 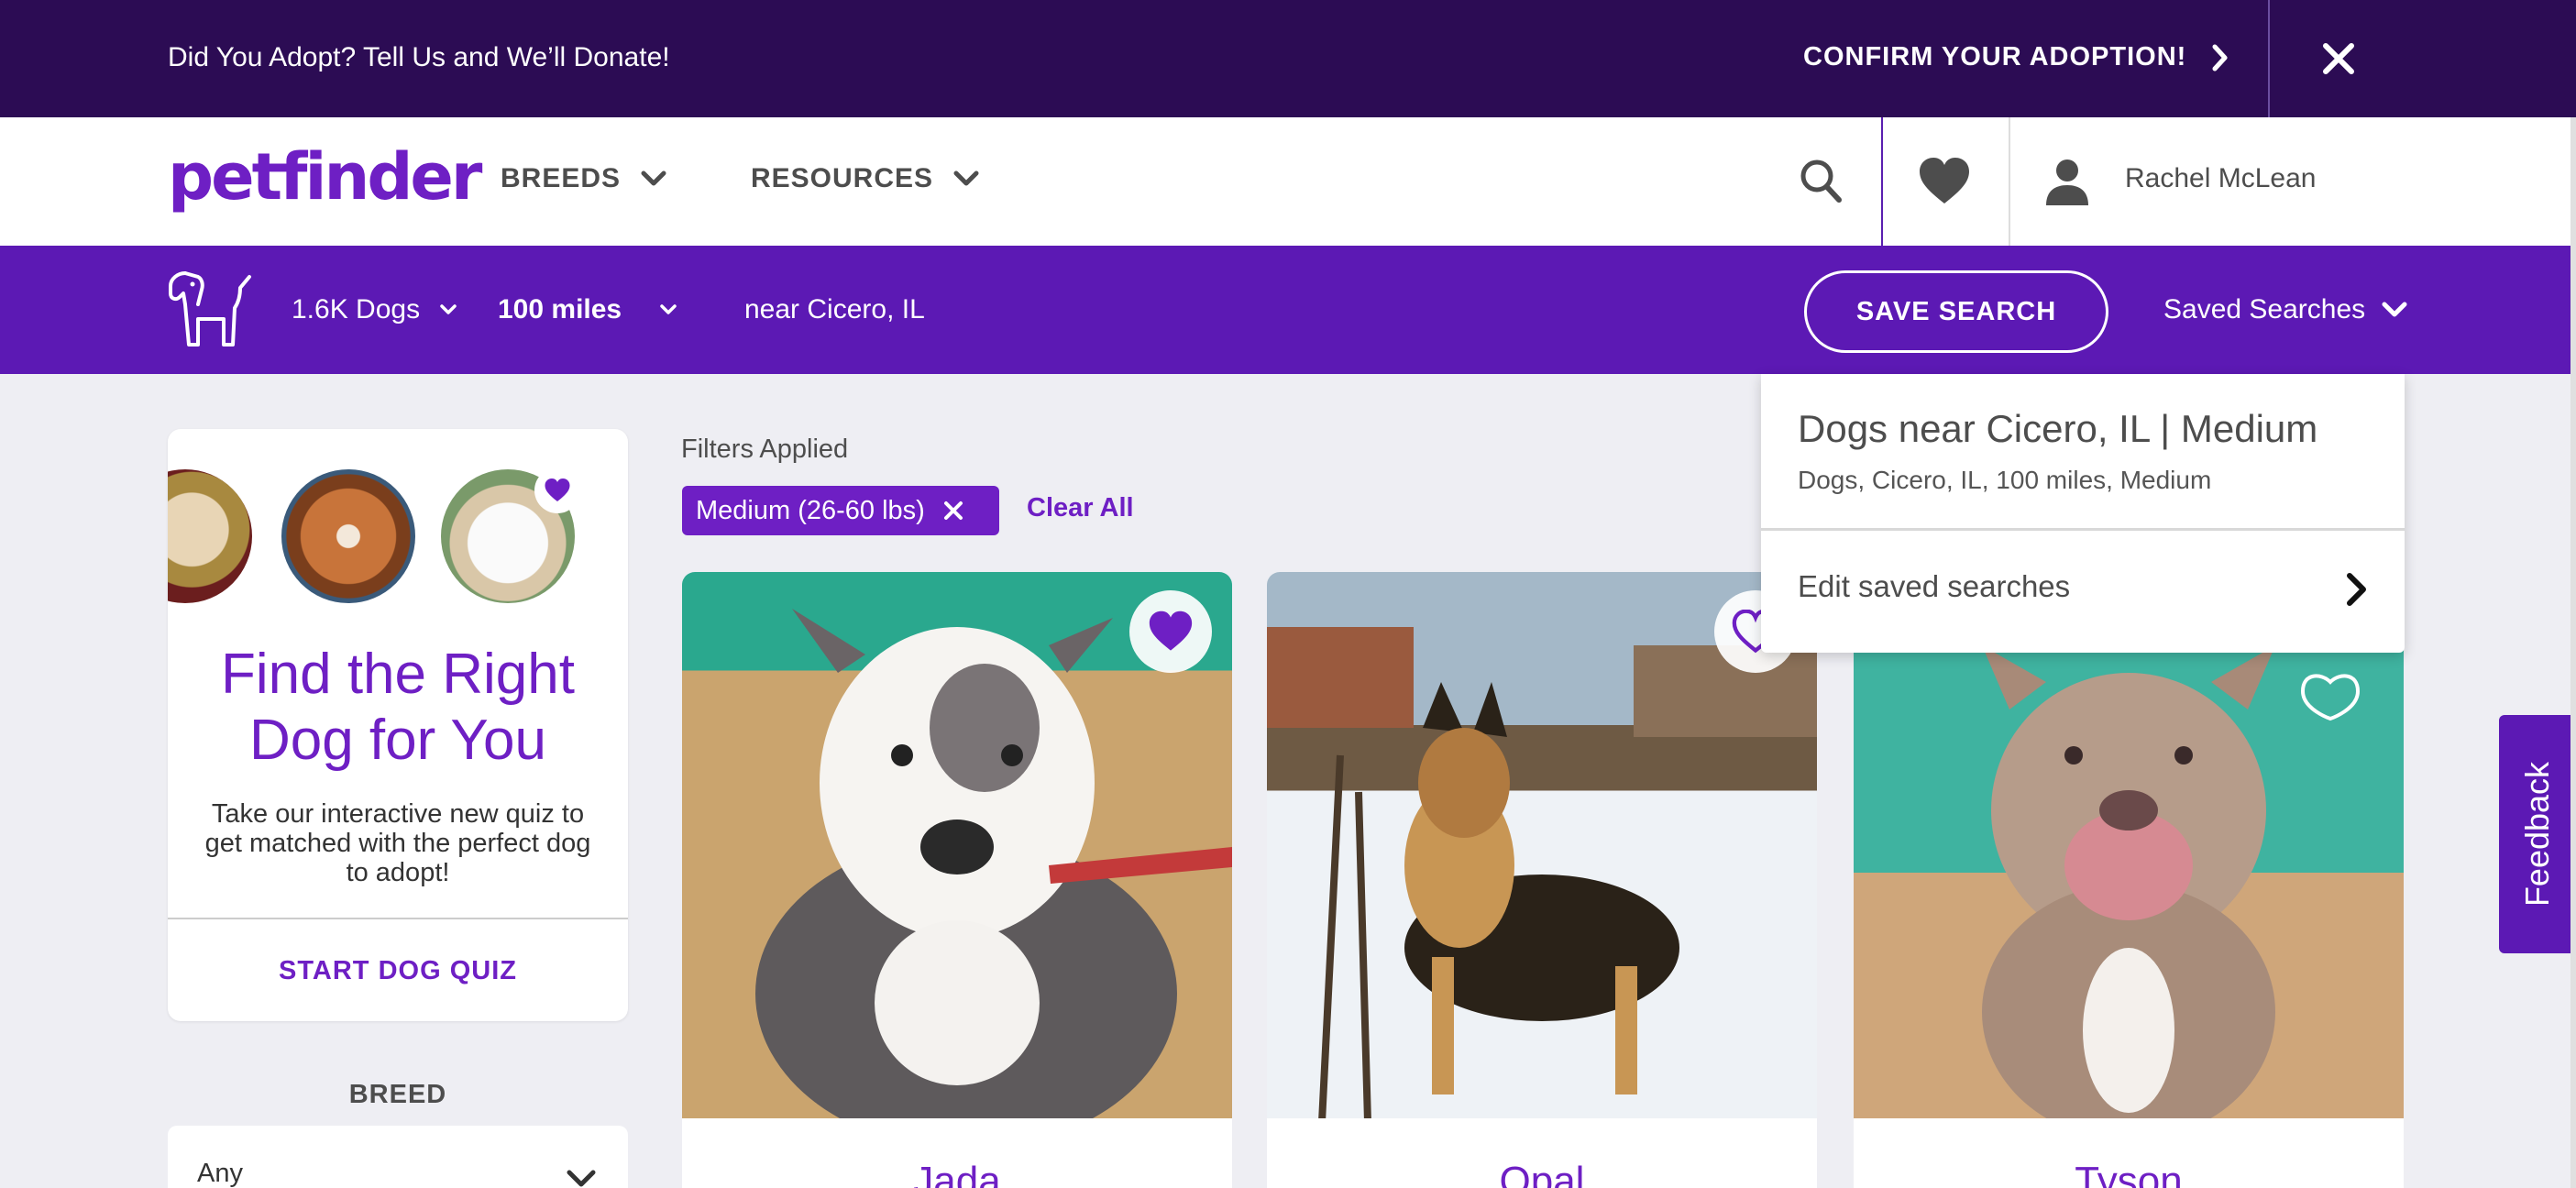 What do you see at coordinates (398, 1094) in the screenshot?
I see `breed-filter-label: BREED` at bounding box center [398, 1094].